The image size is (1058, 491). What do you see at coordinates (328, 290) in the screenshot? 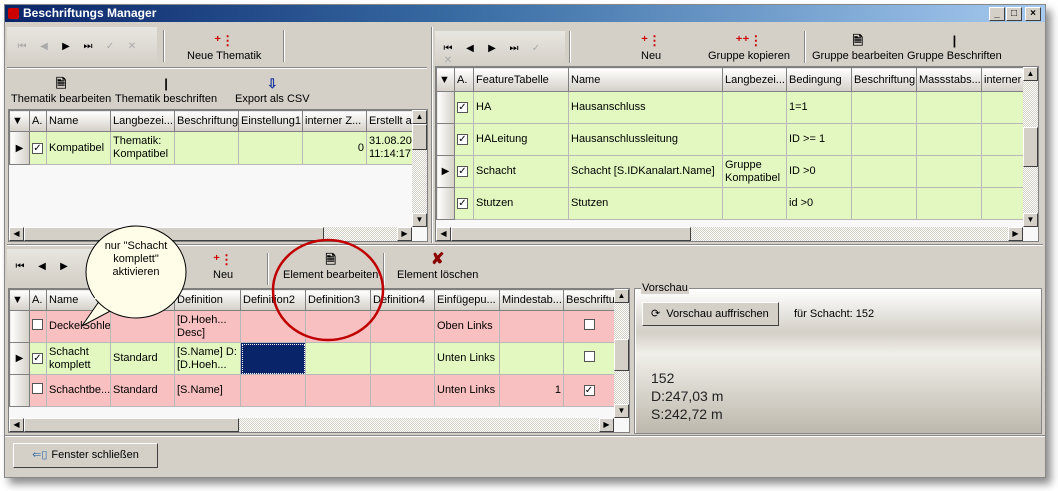
I see `highlight-circle` at bounding box center [328, 290].